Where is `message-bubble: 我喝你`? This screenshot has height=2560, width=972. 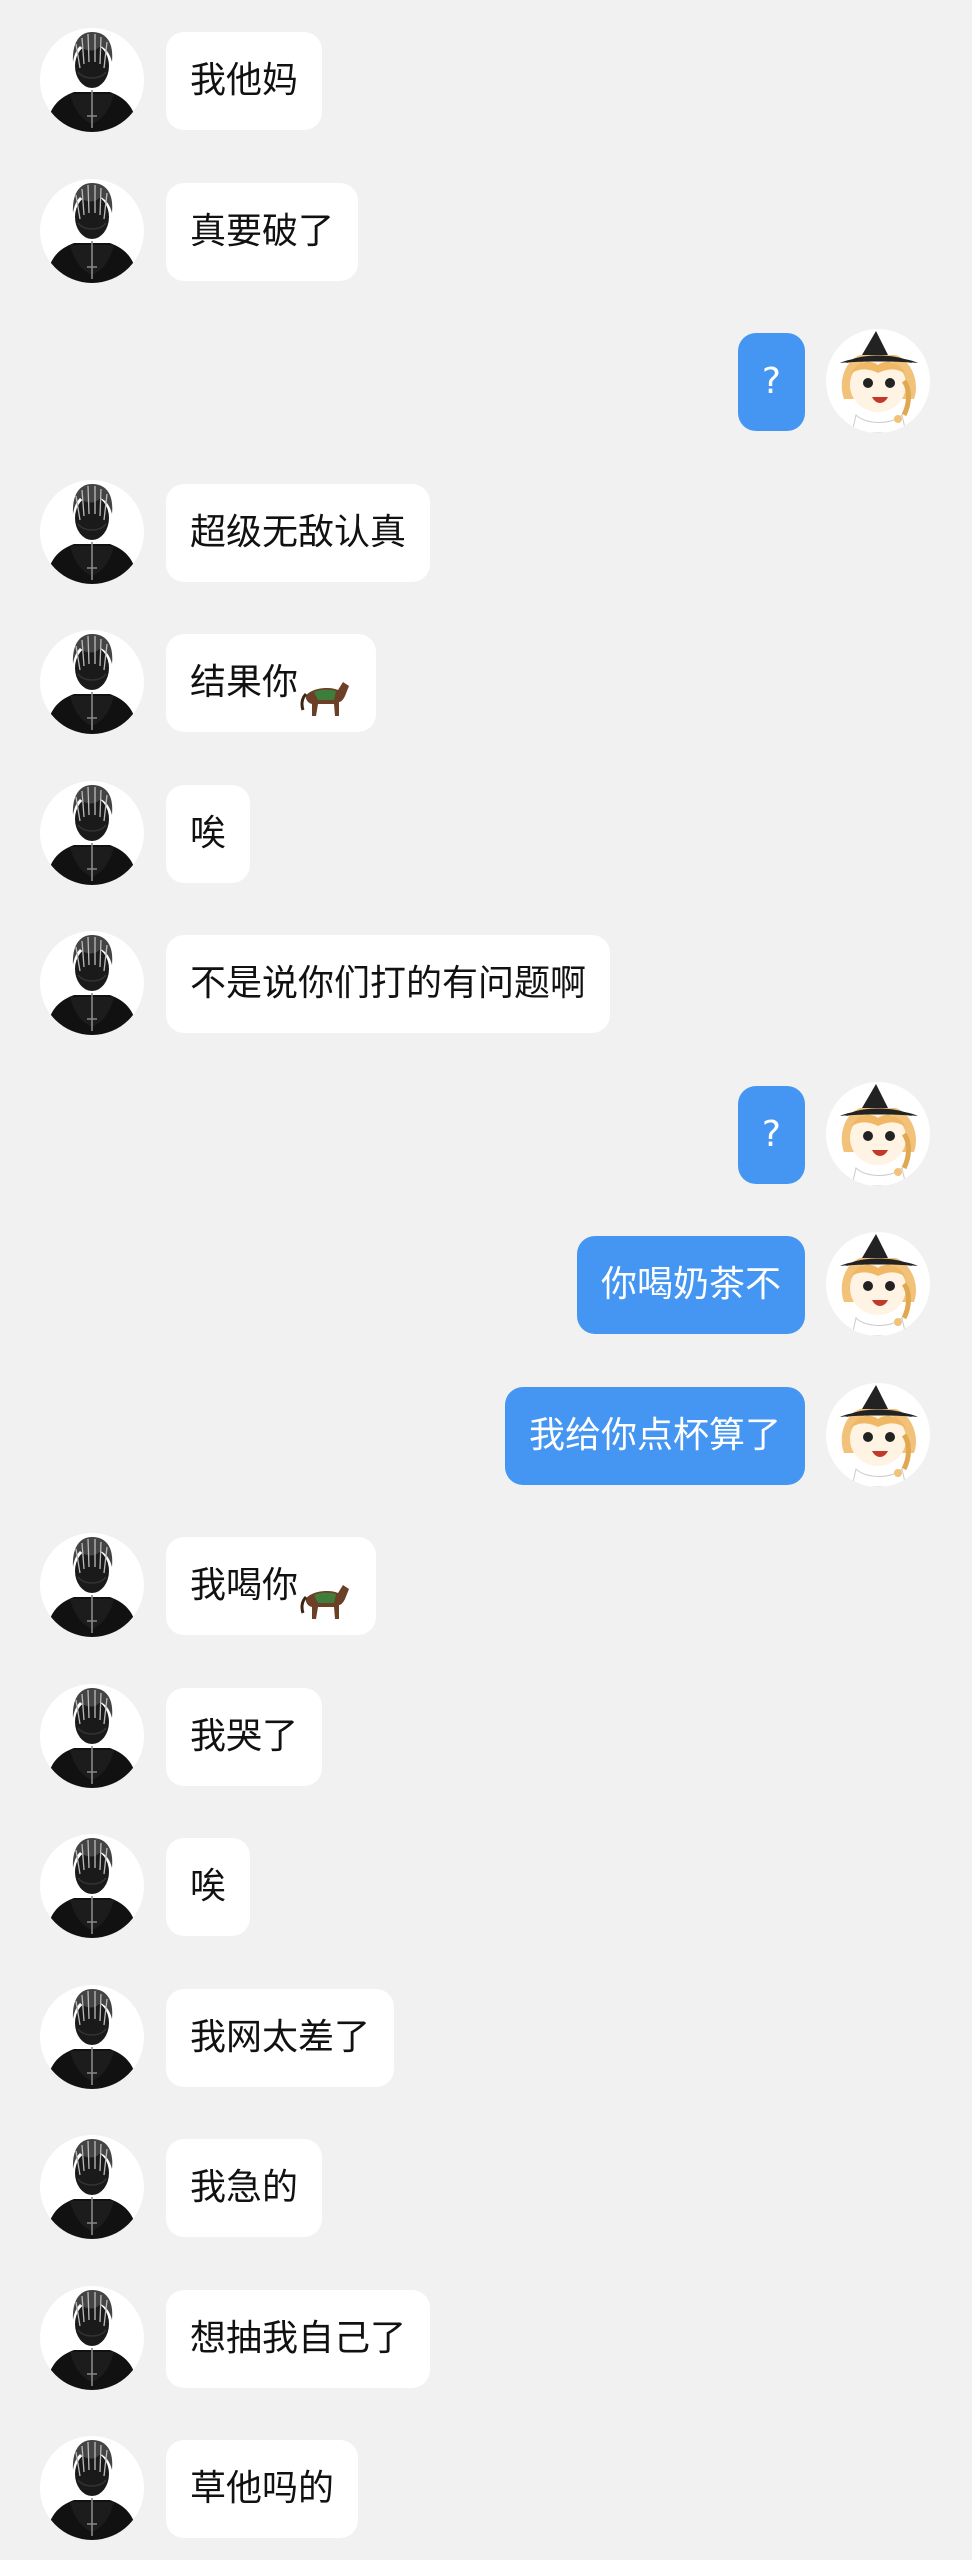
message-bubble: 我喝你 is located at coordinates (271, 1586).